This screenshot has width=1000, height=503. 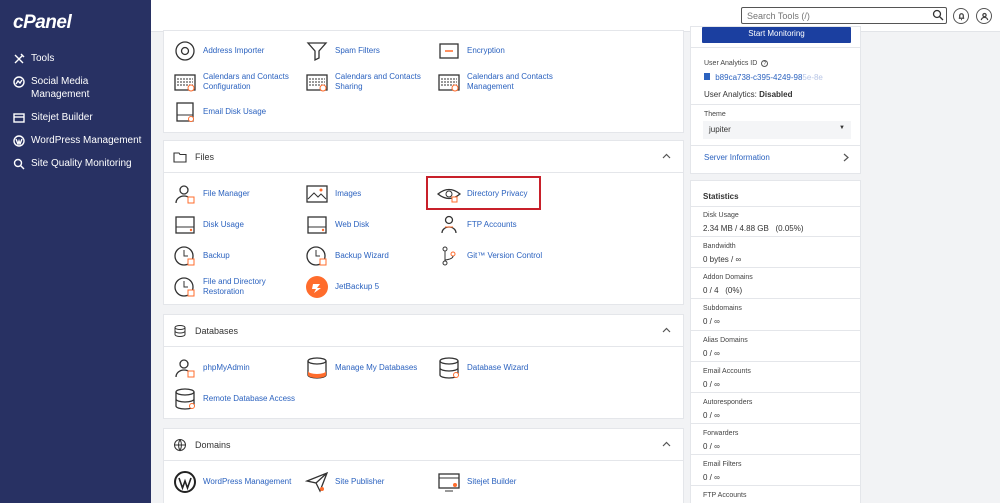 I want to click on start-monitoring-button: Start Monitoring, so click(x=776, y=35).